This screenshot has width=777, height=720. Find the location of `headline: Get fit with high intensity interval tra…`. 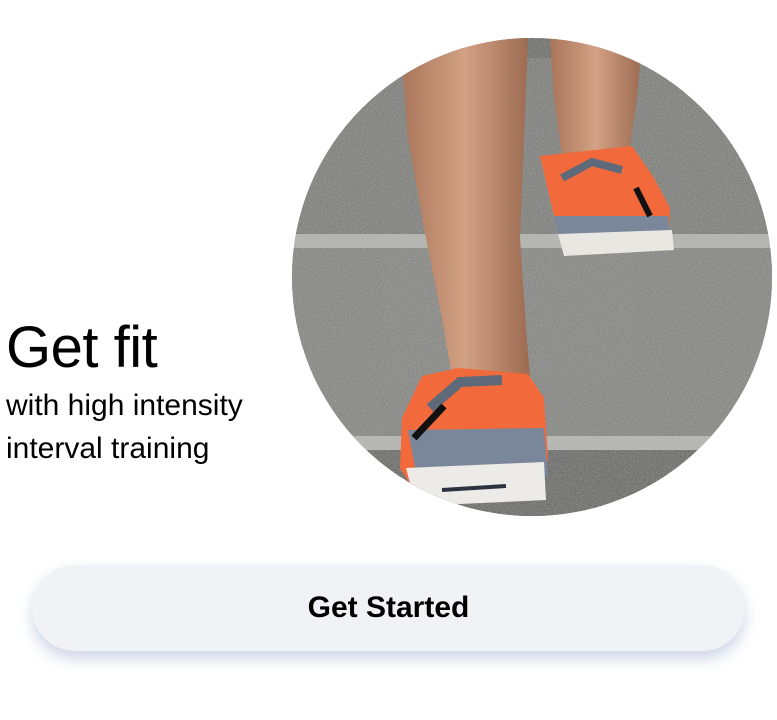

headline: Get fit with high intensity interval tra… is located at coordinates (151, 393).